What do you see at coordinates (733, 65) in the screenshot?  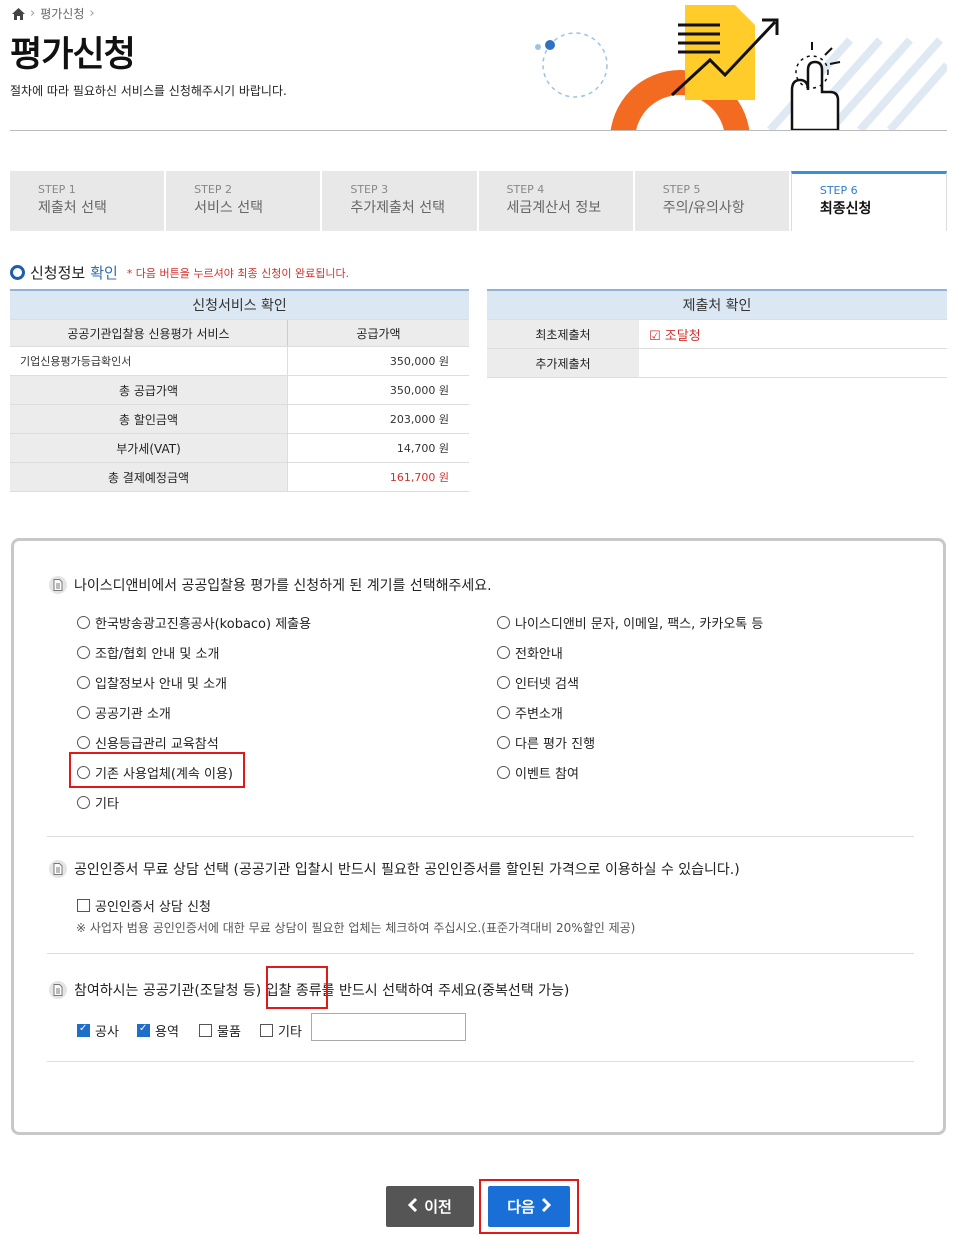 I see `hero-illustration` at bounding box center [733, 65].